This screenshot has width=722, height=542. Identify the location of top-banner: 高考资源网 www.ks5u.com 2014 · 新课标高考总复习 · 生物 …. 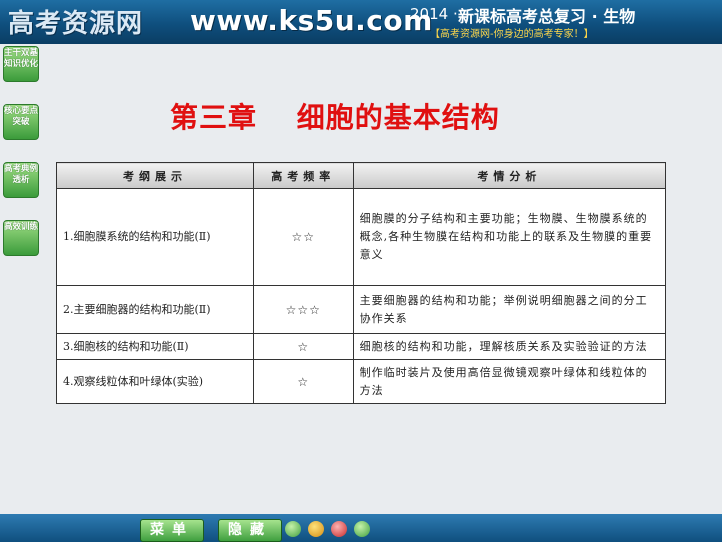
(361, 22).